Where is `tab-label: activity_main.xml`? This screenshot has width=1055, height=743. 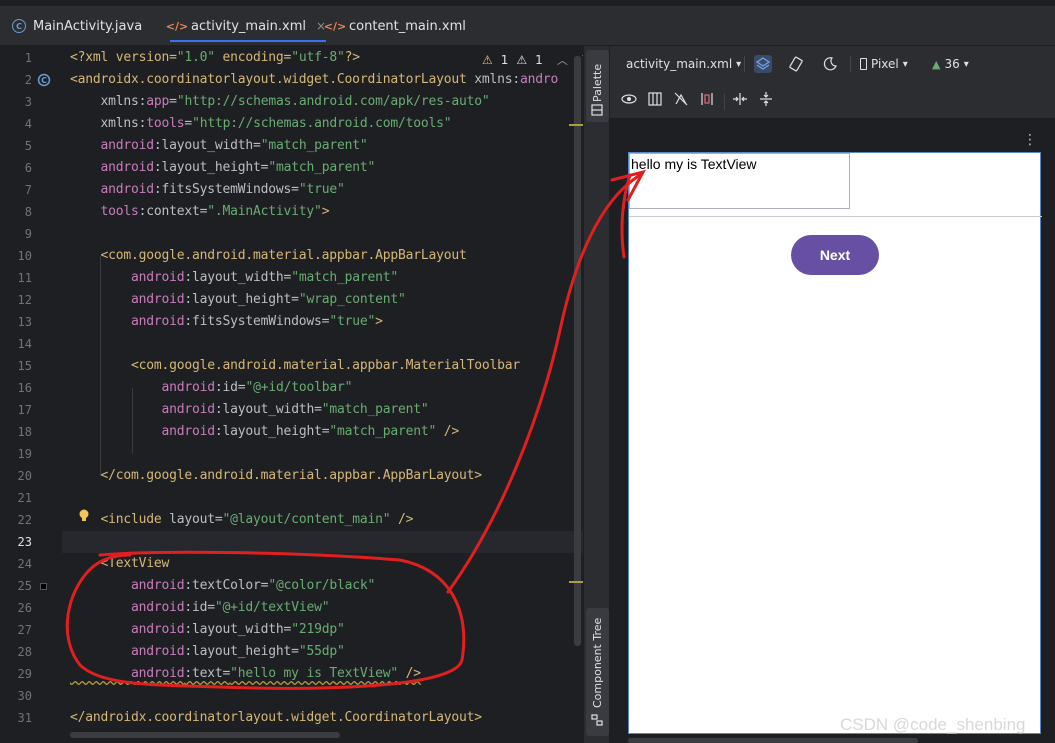
tab-label: activity_main.xml is located at coordinates (249, 26).